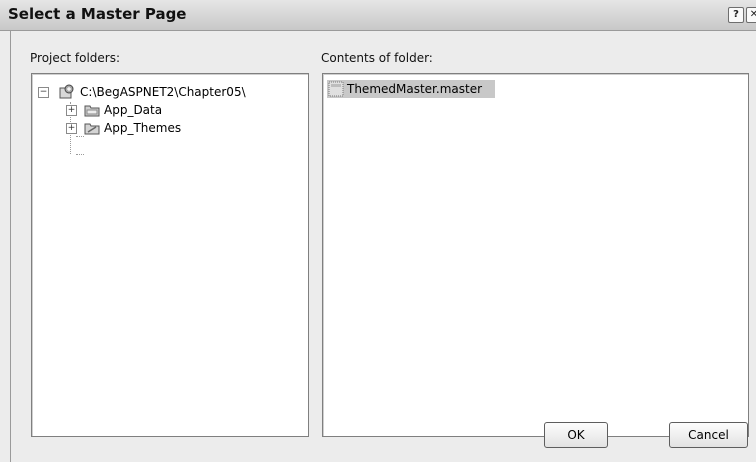 Image resolution: width=756 pixels, height=462 pixels. I want to click on title-bar: Select a Master Page ? ✕, so click(378, 15).